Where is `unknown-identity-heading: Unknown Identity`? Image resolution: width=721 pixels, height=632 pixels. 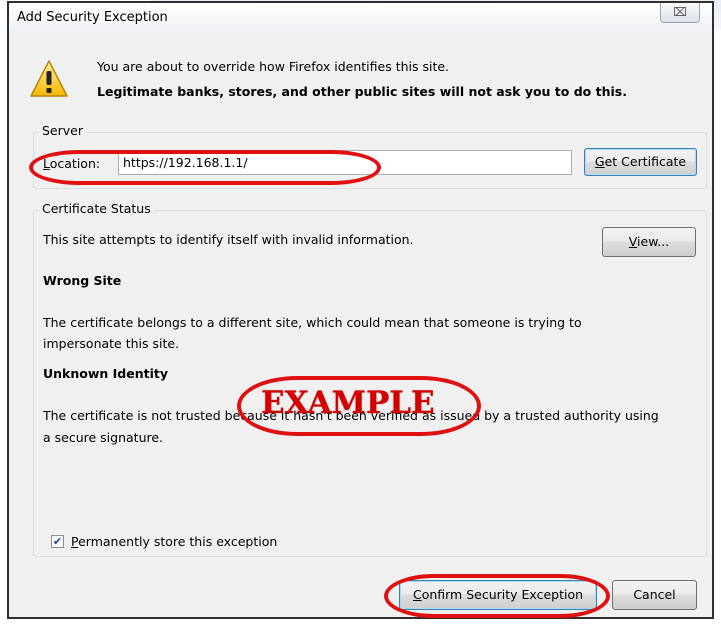 unknown-identity-heading: Unknown Identity is located at coordinates (106, 373).